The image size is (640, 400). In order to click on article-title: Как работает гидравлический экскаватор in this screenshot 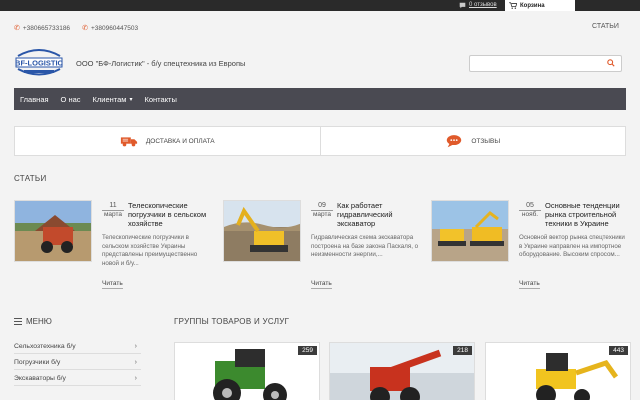, I will do `click(382, 214)`.